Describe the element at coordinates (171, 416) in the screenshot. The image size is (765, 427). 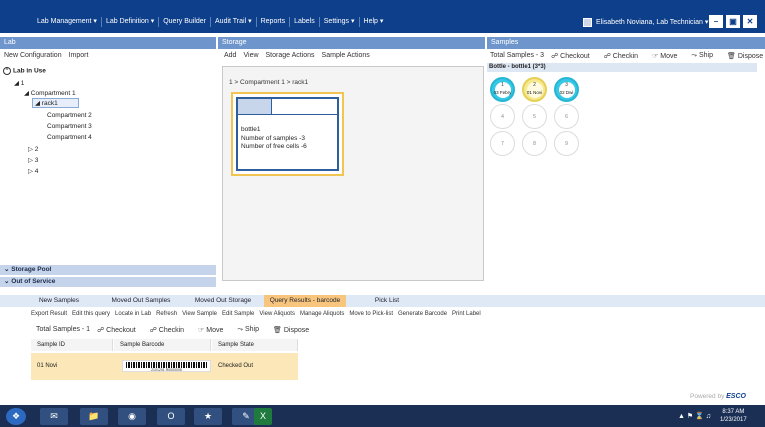
I see `opera-icon: O` at that location.